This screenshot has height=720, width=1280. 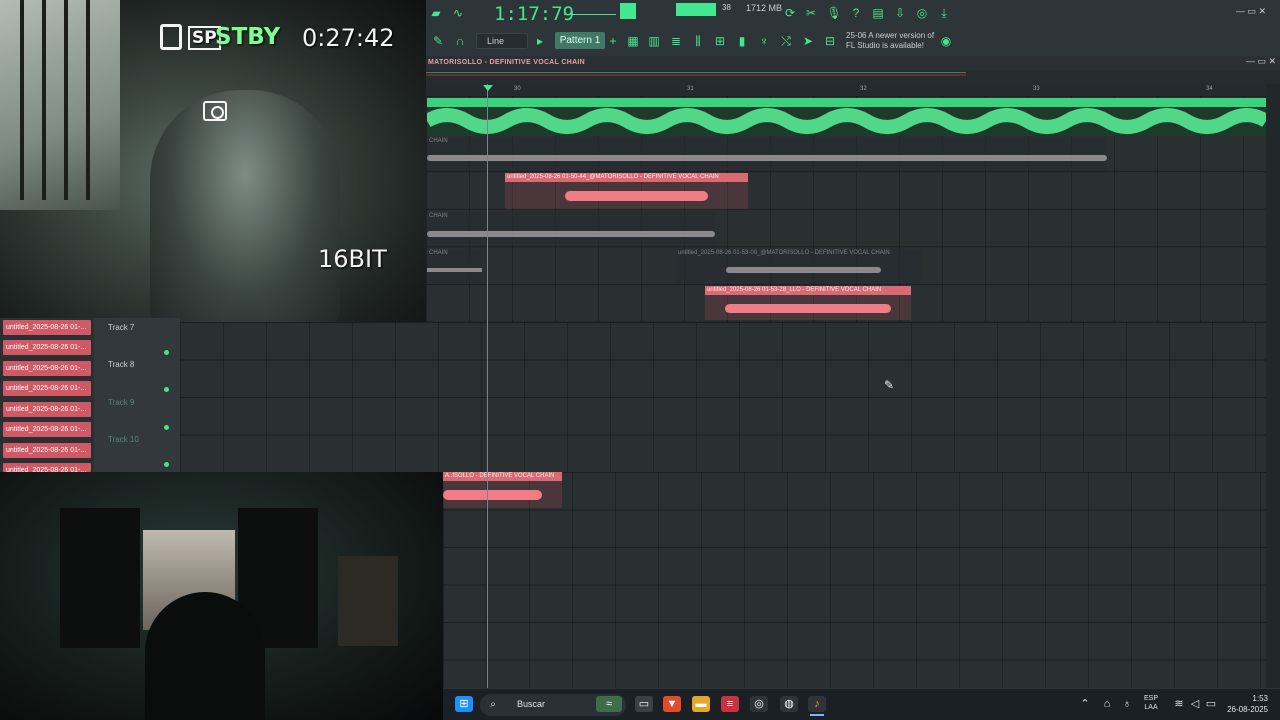 I want to click on widget-icon: ≈, so click(x=609, y=704).